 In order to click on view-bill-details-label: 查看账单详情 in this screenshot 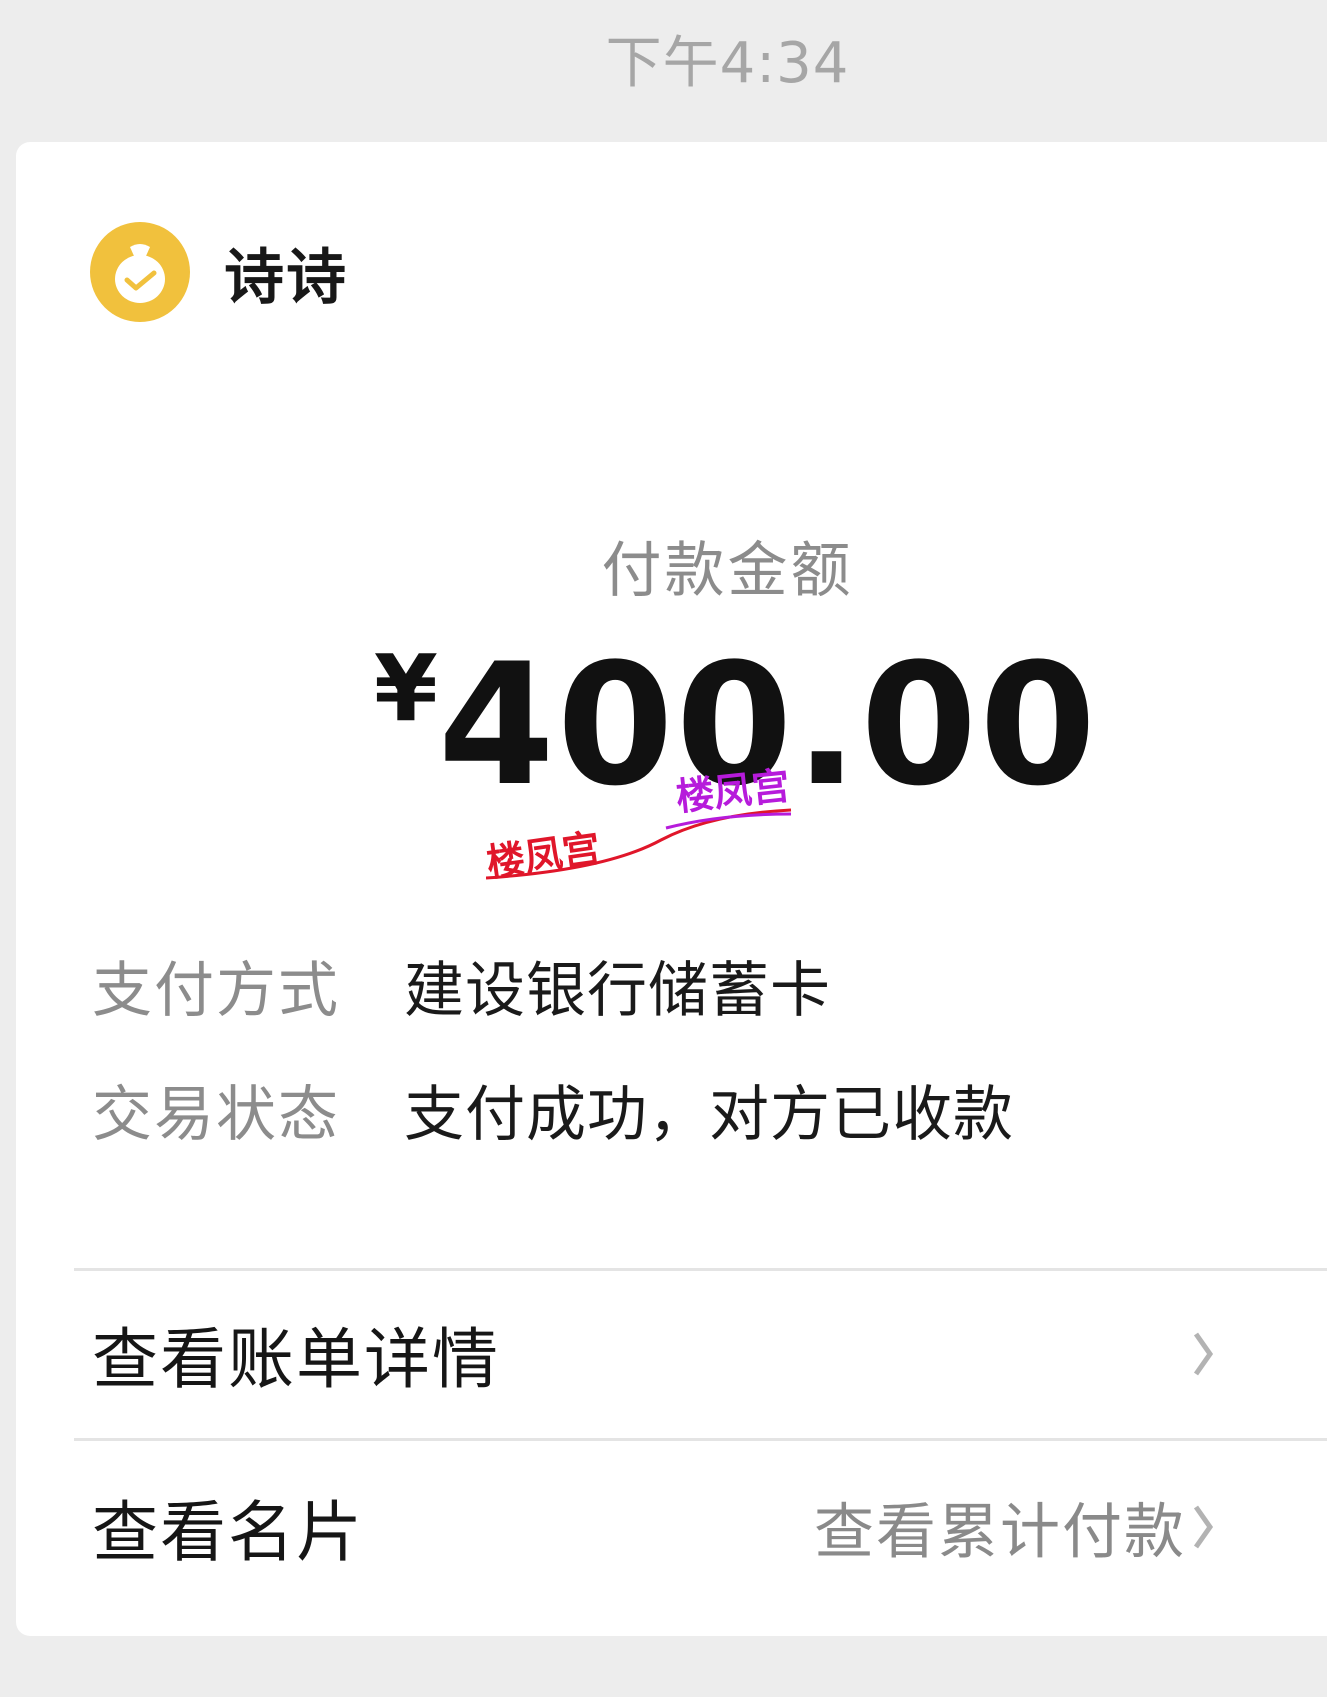, I will do `click(296, 1359)`.